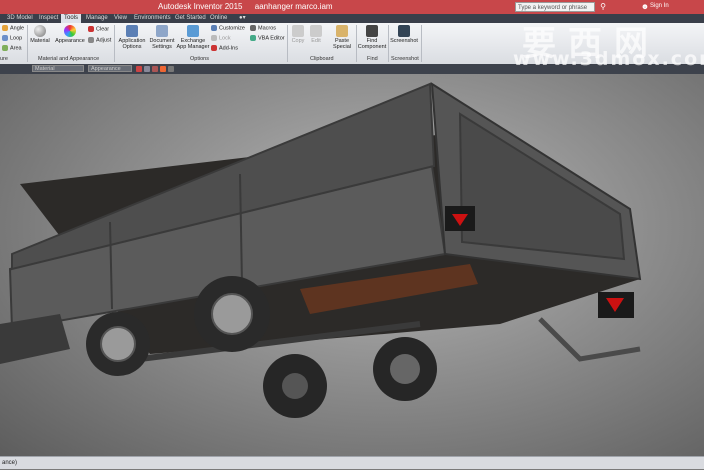  I want to click on paste-icon, so click(342, 31).